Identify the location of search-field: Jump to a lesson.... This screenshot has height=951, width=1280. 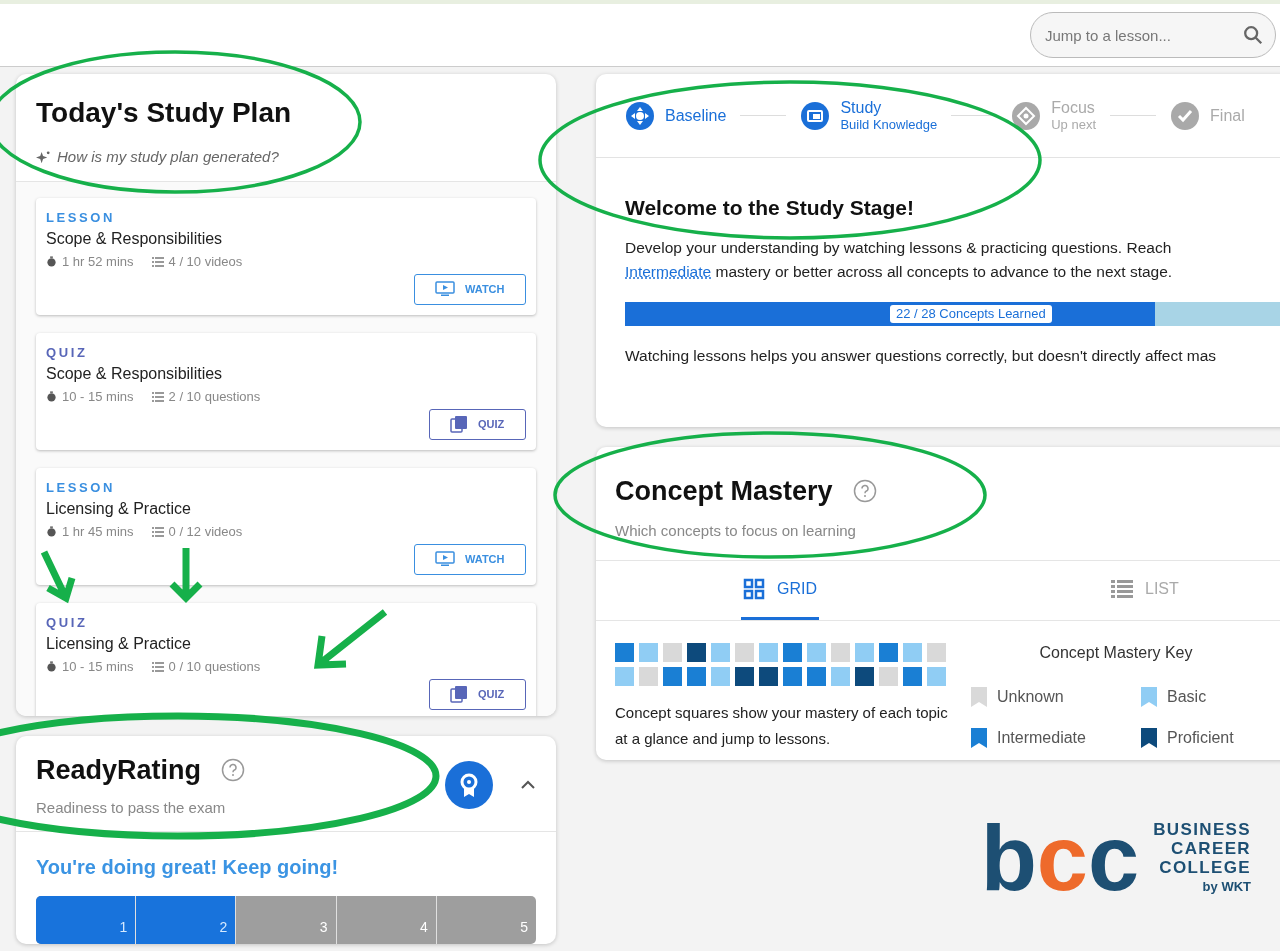
(1153, 35).